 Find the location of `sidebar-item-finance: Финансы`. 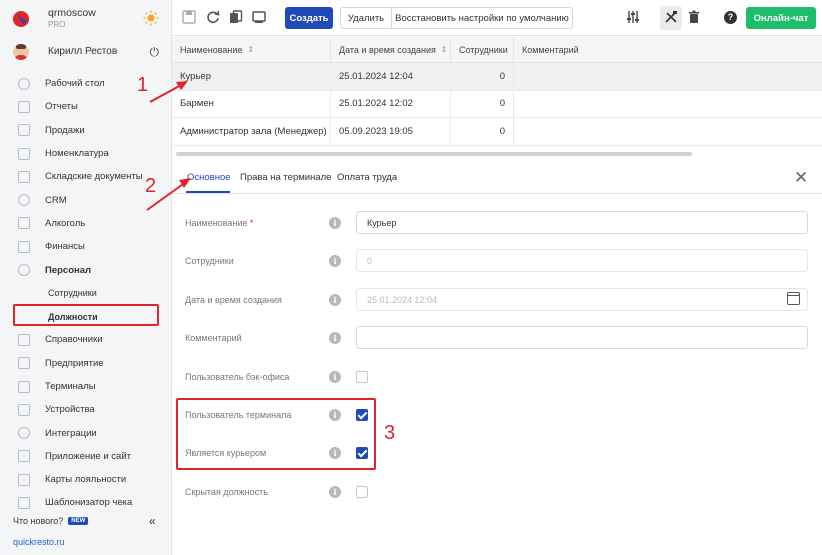

sidebar-item-finance: Финансы is located at coordinates (86, 246).